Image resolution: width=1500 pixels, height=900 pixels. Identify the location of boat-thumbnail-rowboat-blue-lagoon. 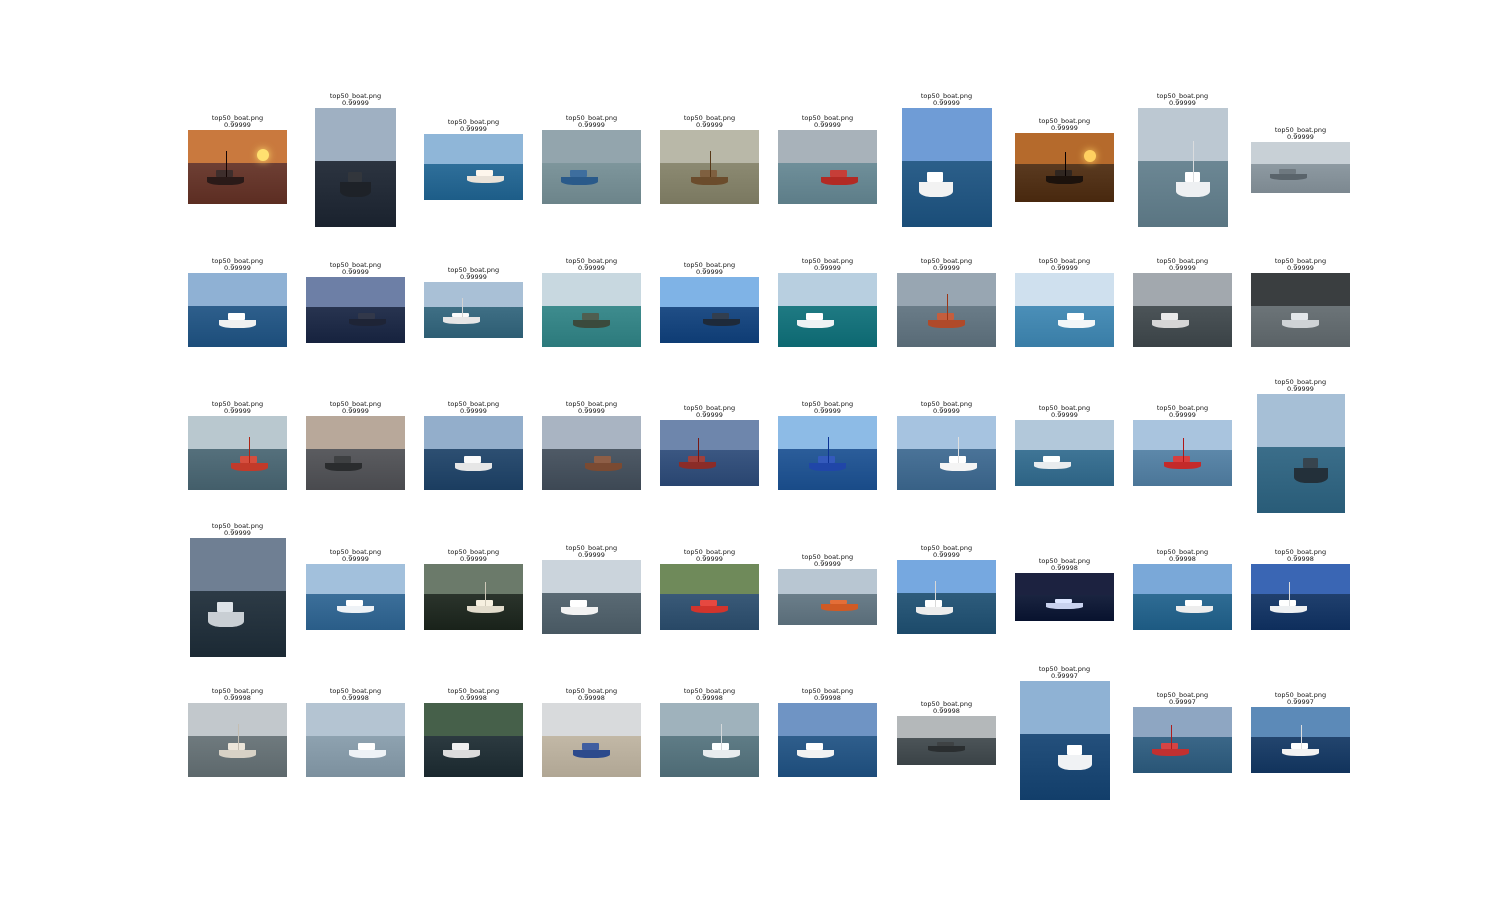
(946, 167).